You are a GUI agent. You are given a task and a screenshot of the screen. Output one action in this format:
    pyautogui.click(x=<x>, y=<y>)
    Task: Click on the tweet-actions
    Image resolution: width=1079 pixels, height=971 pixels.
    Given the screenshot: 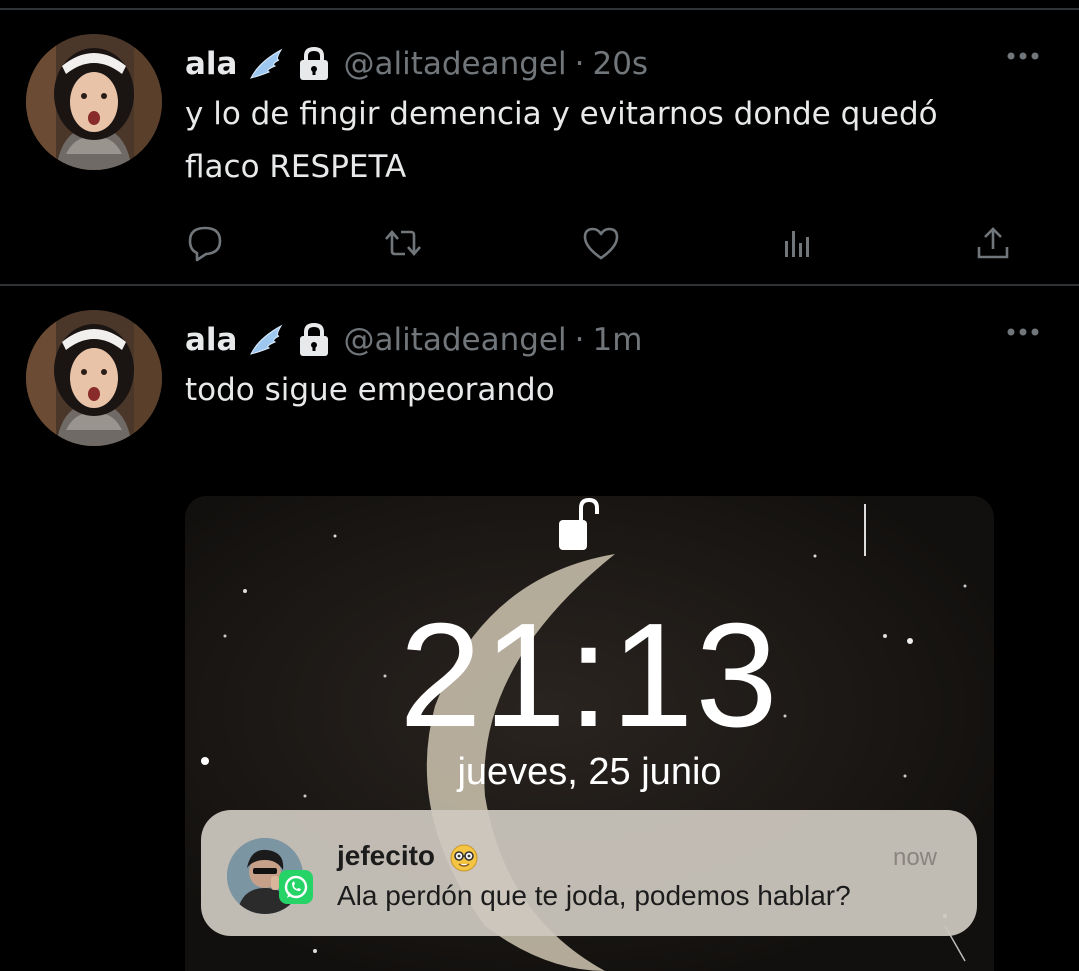 What is the action you would take?
    pyautogui.click(x=539, y=245)
    